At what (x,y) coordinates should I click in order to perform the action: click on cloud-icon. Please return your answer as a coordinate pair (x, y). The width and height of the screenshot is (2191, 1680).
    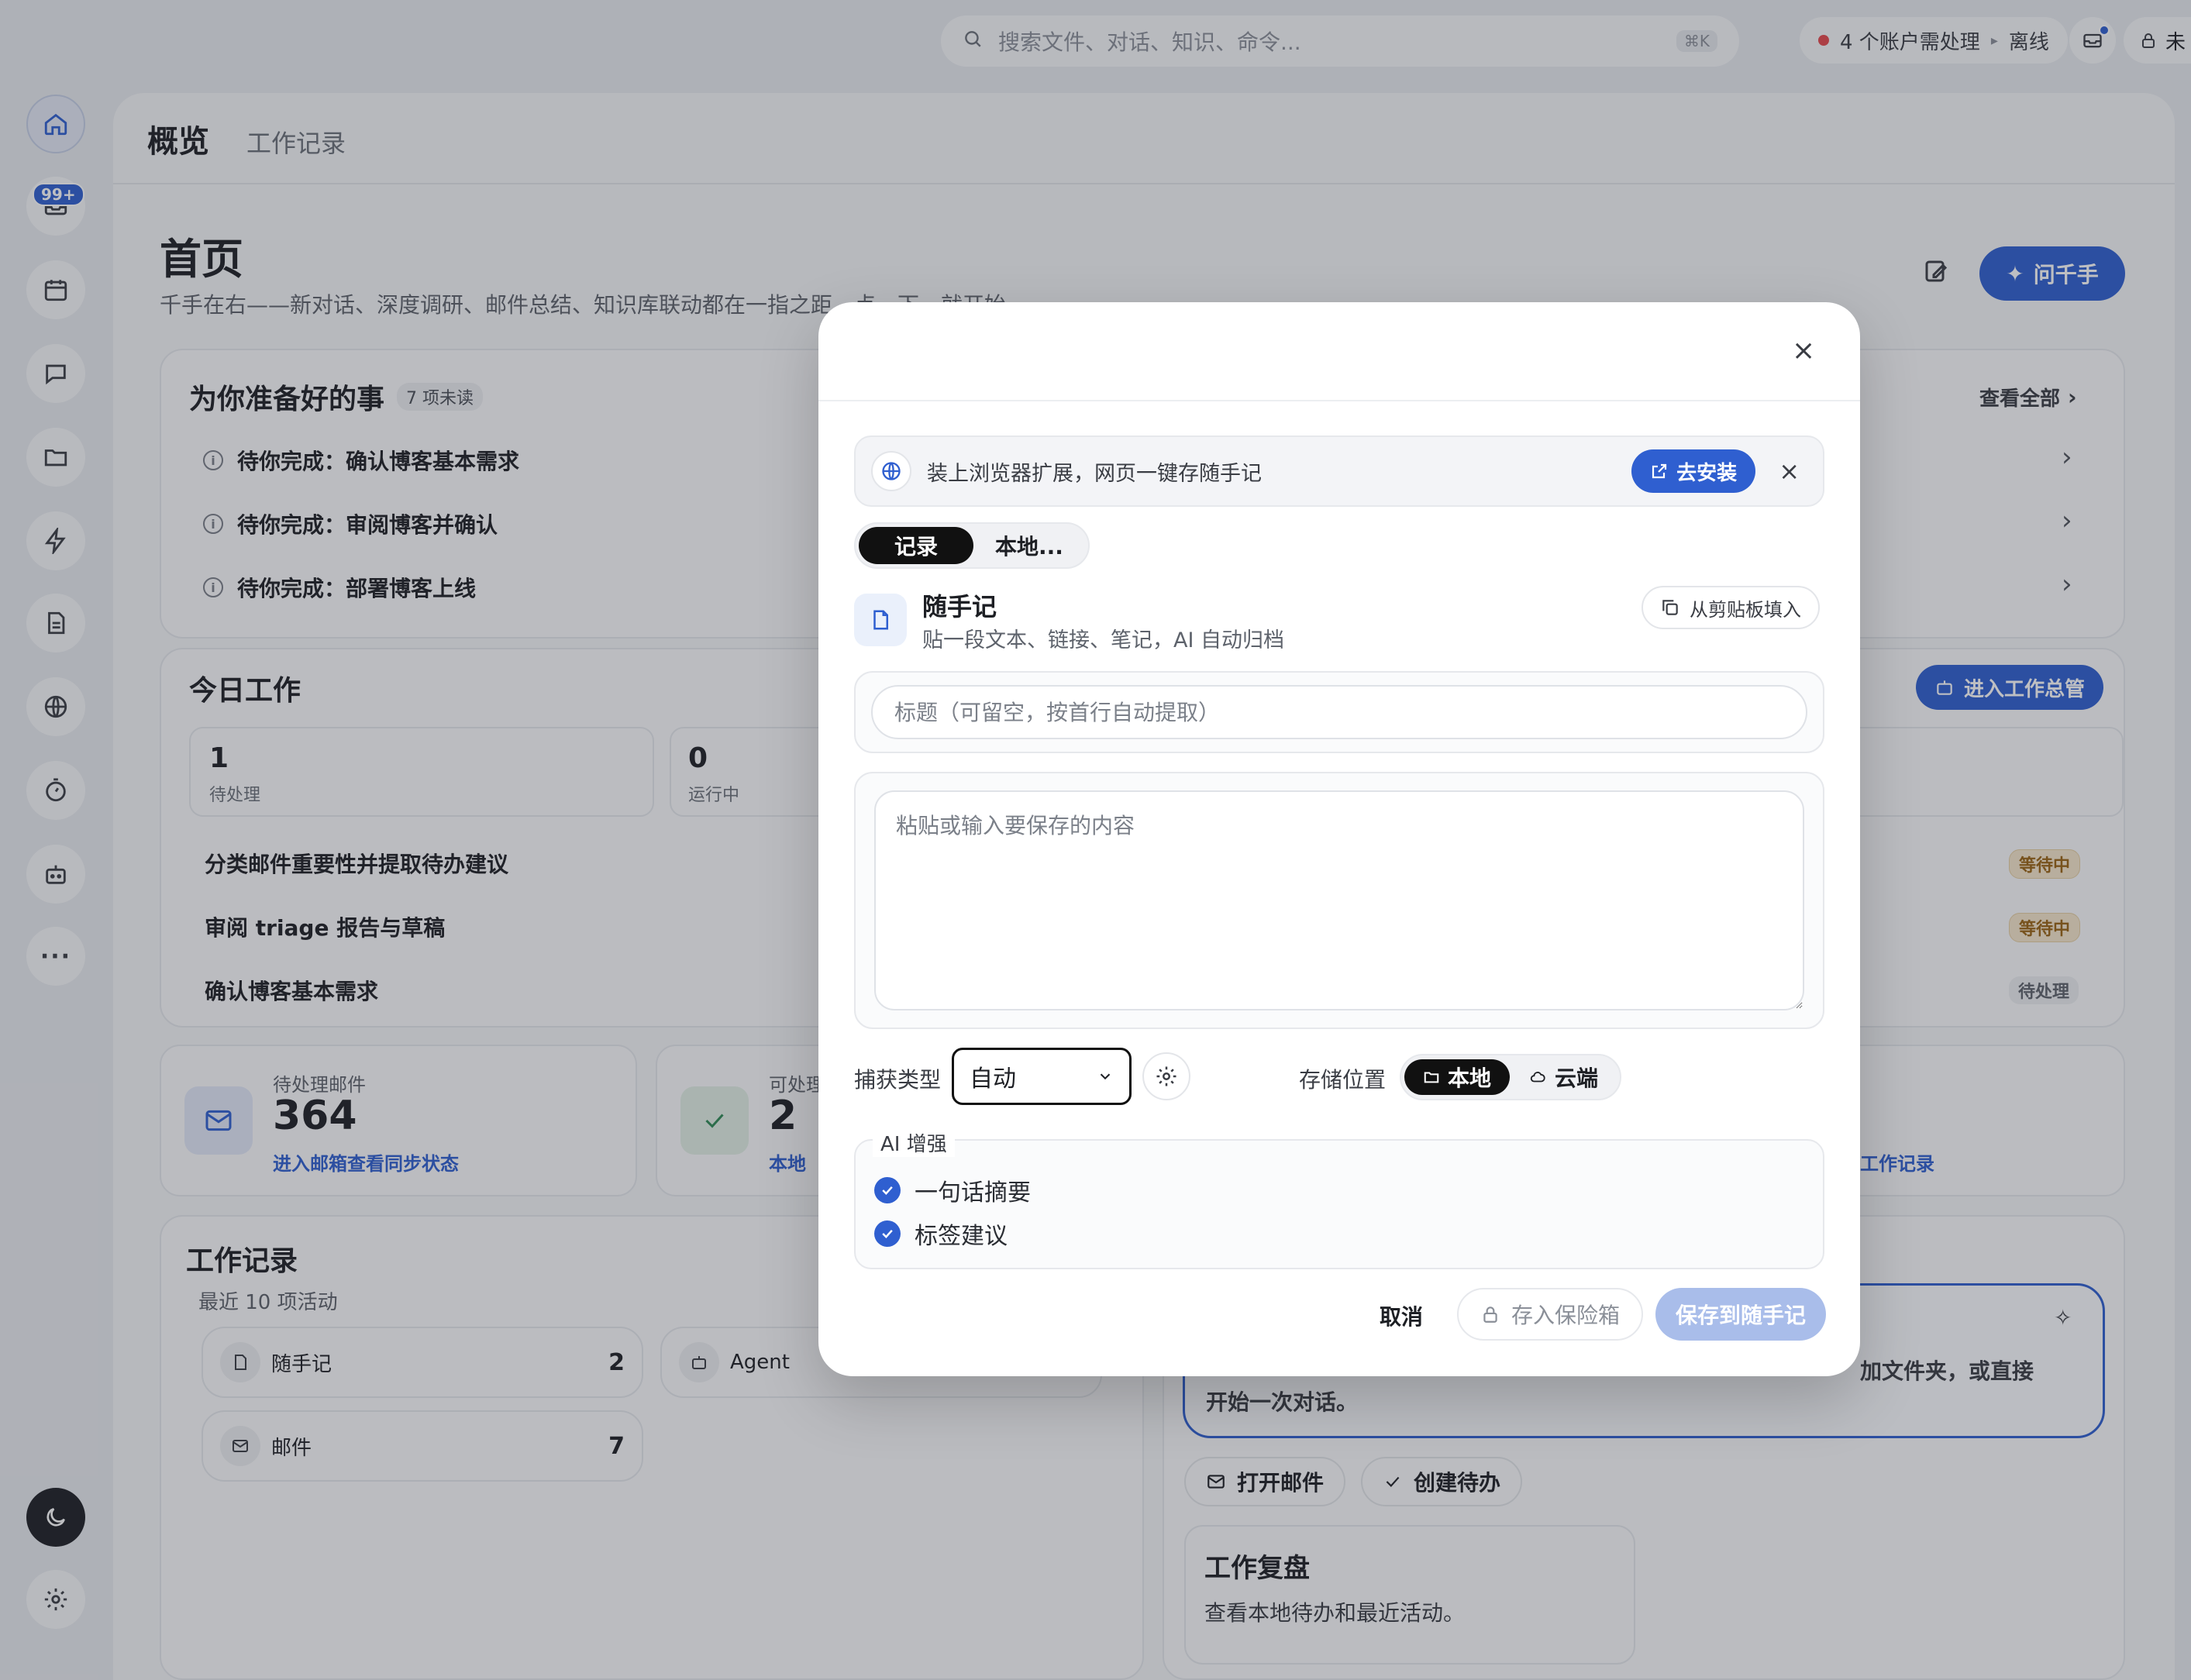
    Looking at the image, I should click on (1538, 1078).